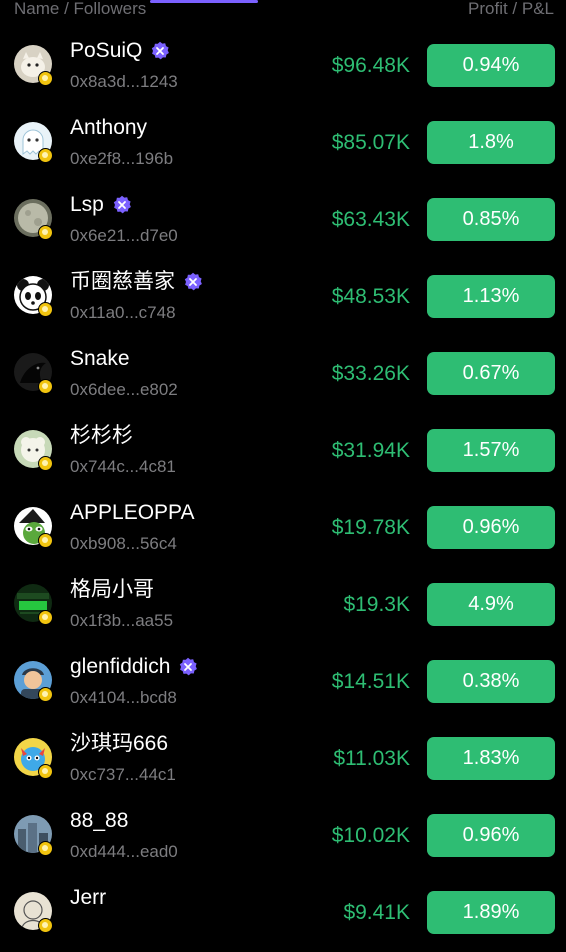 This screenshot has height=952, width=566. What do you see at coordinates (370, 835) in the screenshot?
I see `profit-value: $10.02K` at bounding box center [370, 835].